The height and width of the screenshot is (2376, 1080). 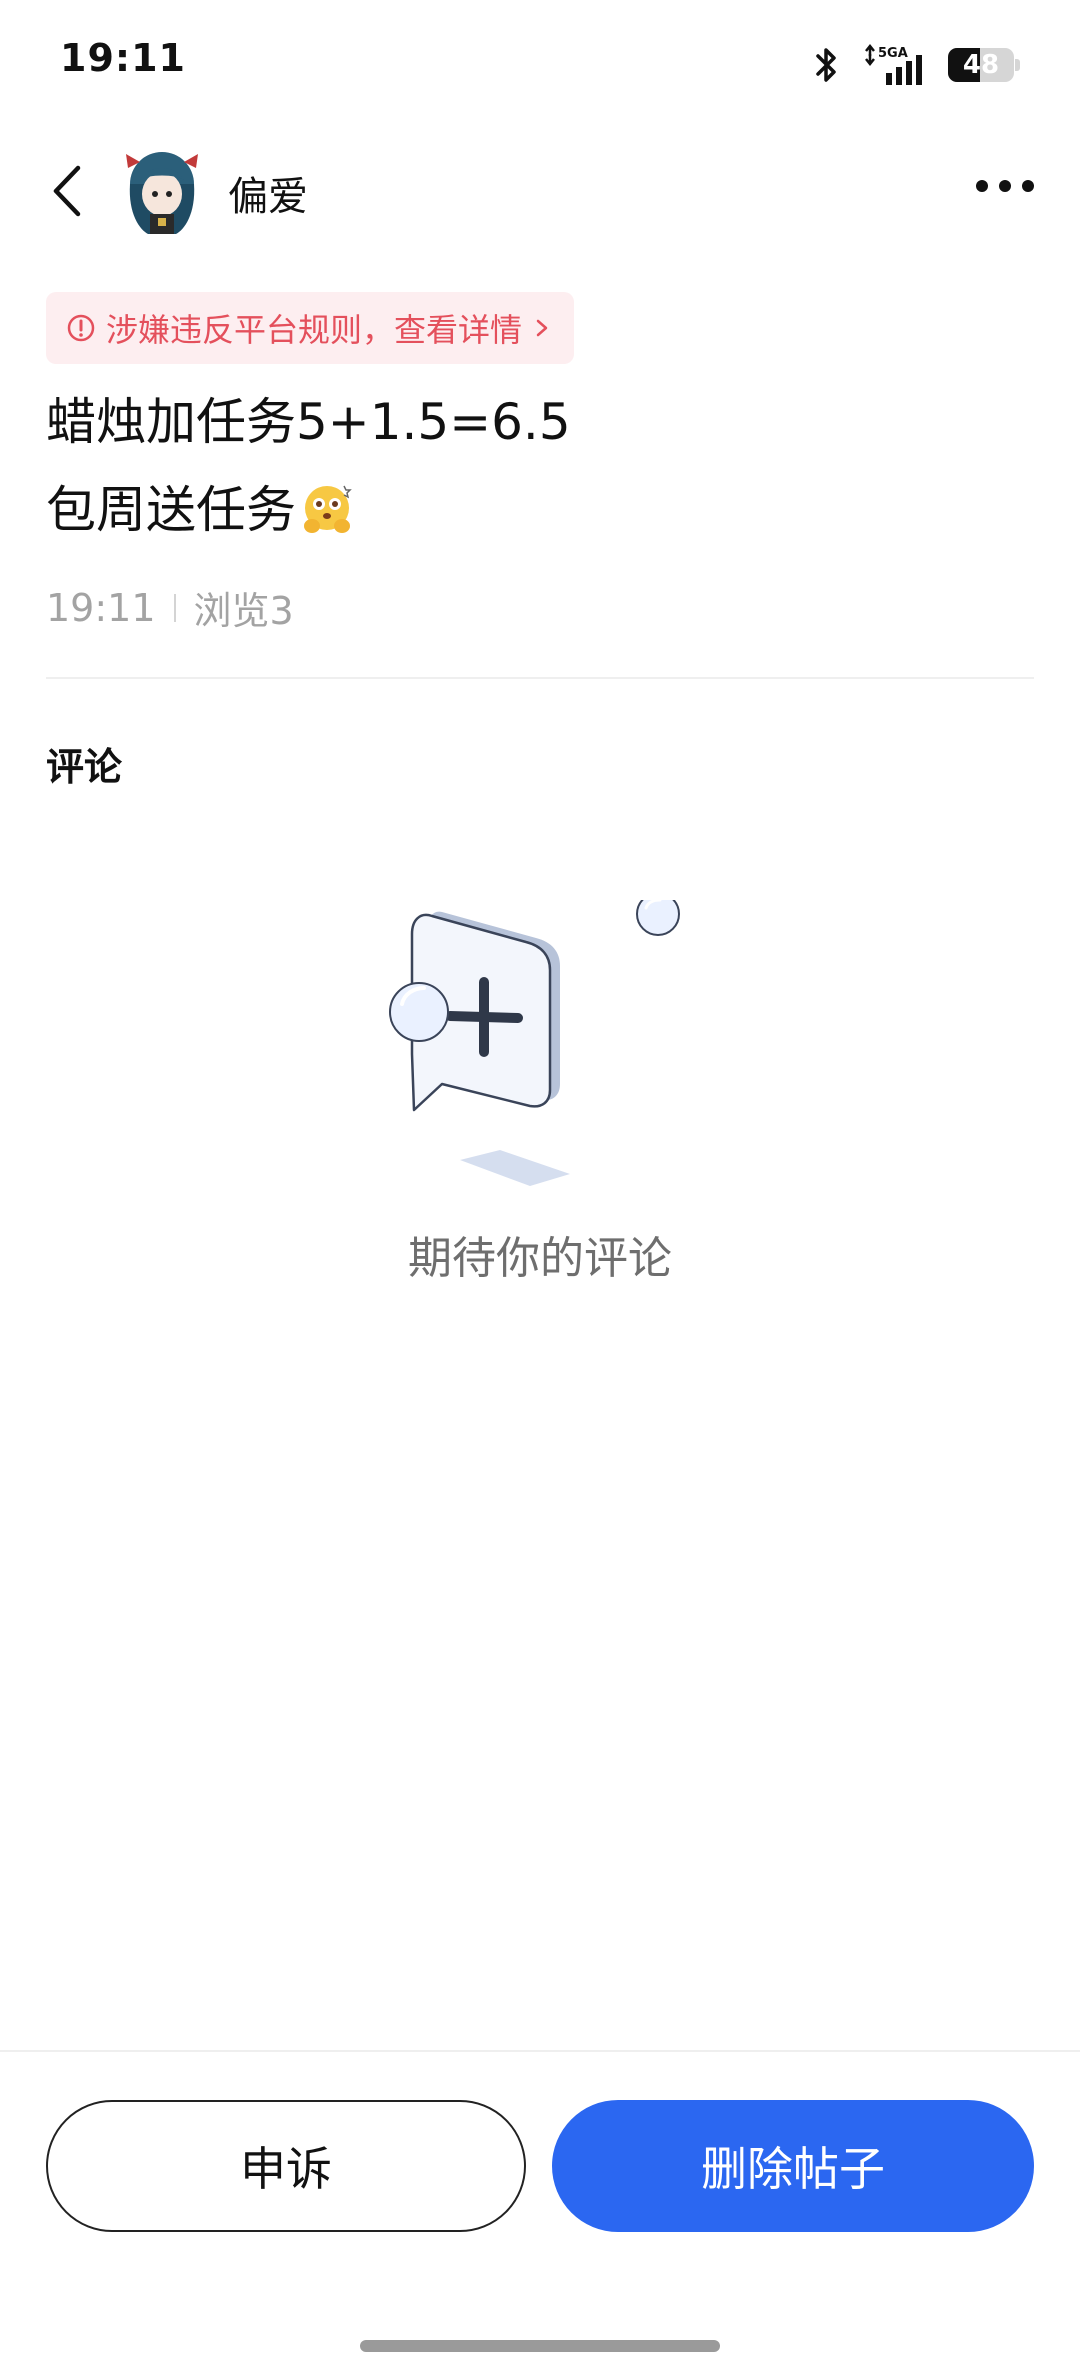 I want to click on battery-icon: 48, so click(x=984, y=65).